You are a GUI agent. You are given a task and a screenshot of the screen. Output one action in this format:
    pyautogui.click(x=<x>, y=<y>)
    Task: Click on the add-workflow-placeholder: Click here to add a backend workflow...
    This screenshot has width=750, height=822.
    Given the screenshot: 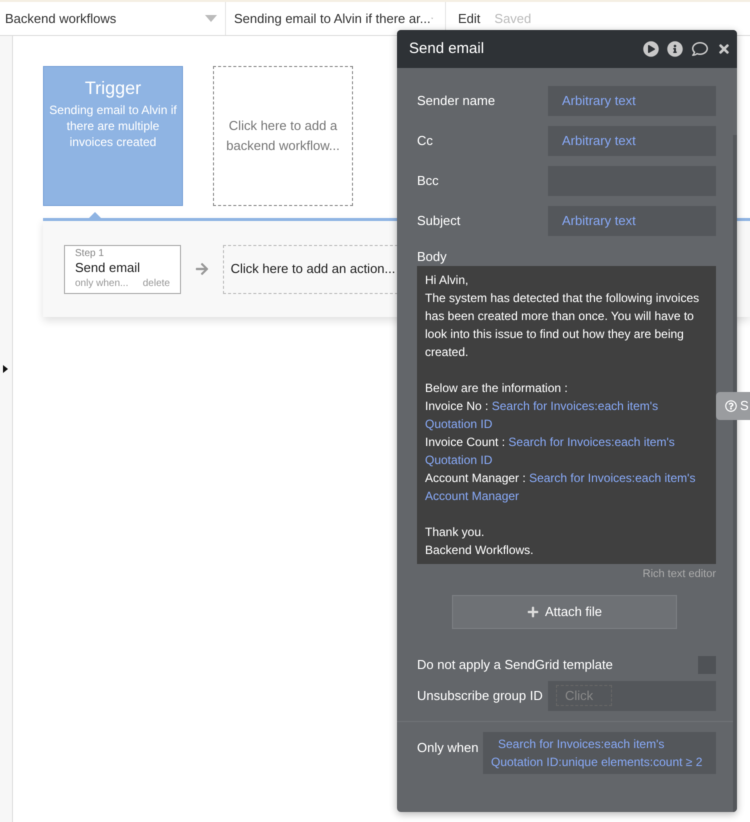 What is the action you would take?
    pyautogui.click(x=283, y=136)
    